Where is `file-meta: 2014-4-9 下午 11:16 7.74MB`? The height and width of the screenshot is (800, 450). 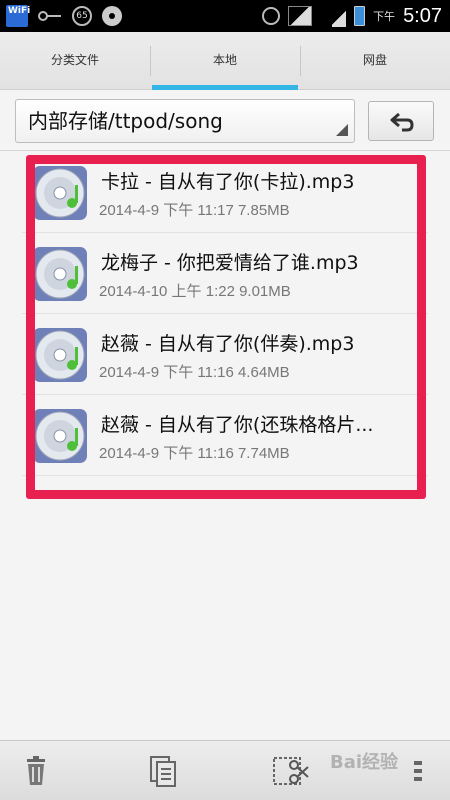 file-meta: 2014-4-9 下午 11:16 7.74MB is located at coordinates (194, 453).